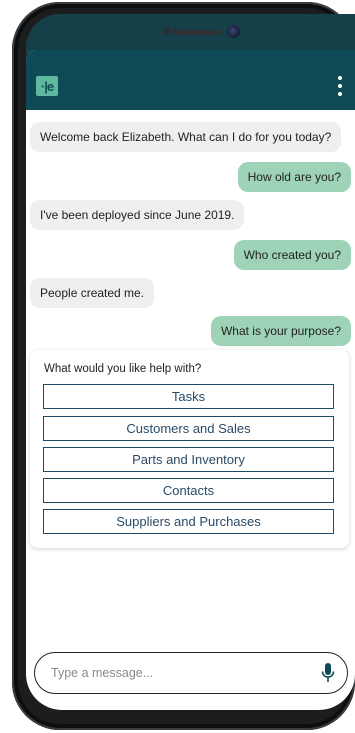  Describe the element at coordinates (294, 177) in the screenshot. I see `user-message: How old are you?` at that location.